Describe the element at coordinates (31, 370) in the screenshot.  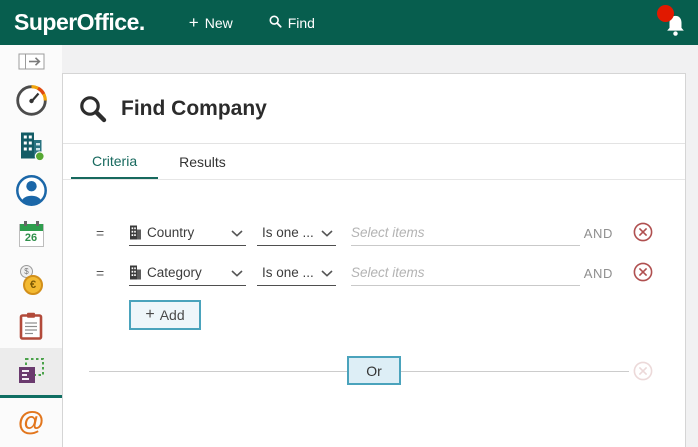
I see `selections-icon` at that location.